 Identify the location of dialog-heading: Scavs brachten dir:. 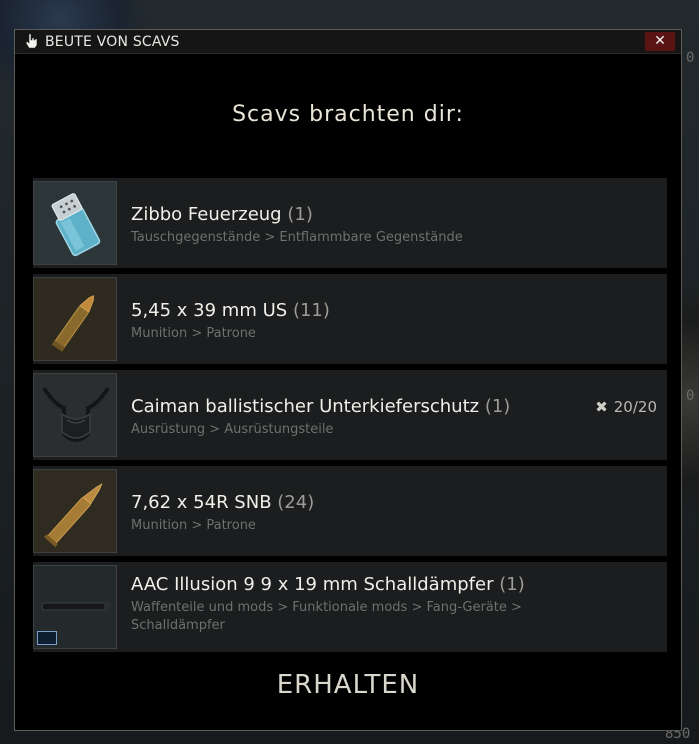
(348, 114).